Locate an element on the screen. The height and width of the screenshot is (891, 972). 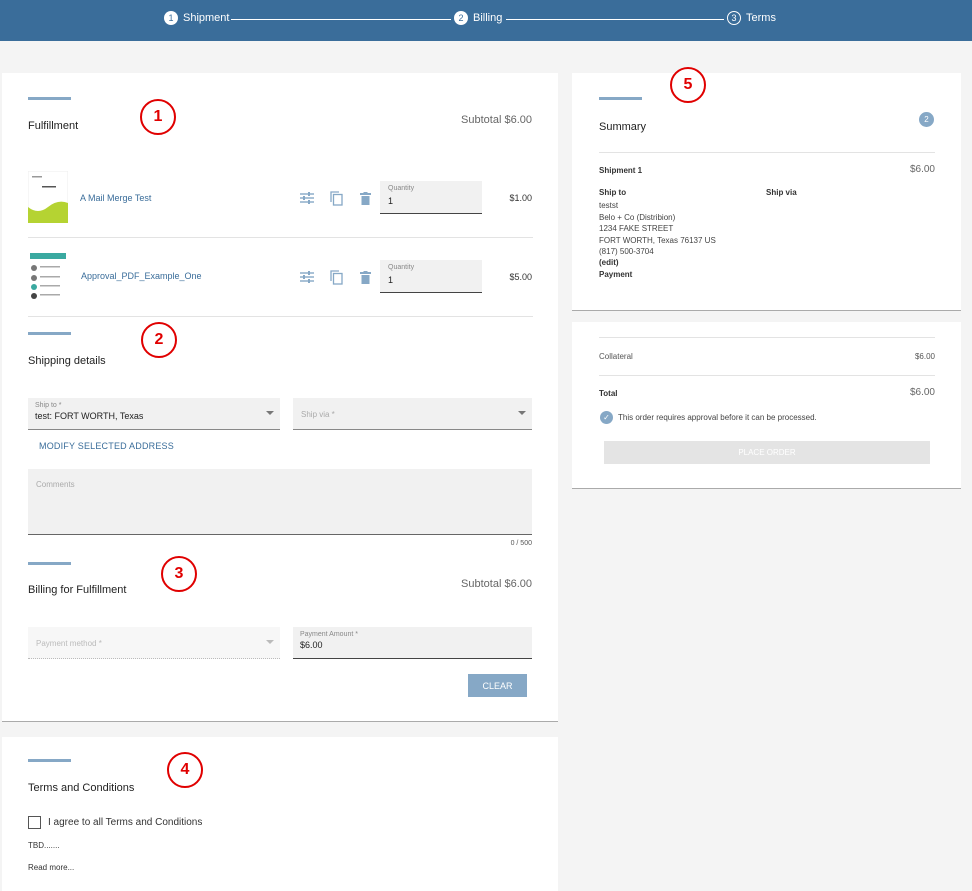
modify-address-link: MODIFY SELECTED ADDRESS is located at coordinates (106, 446).